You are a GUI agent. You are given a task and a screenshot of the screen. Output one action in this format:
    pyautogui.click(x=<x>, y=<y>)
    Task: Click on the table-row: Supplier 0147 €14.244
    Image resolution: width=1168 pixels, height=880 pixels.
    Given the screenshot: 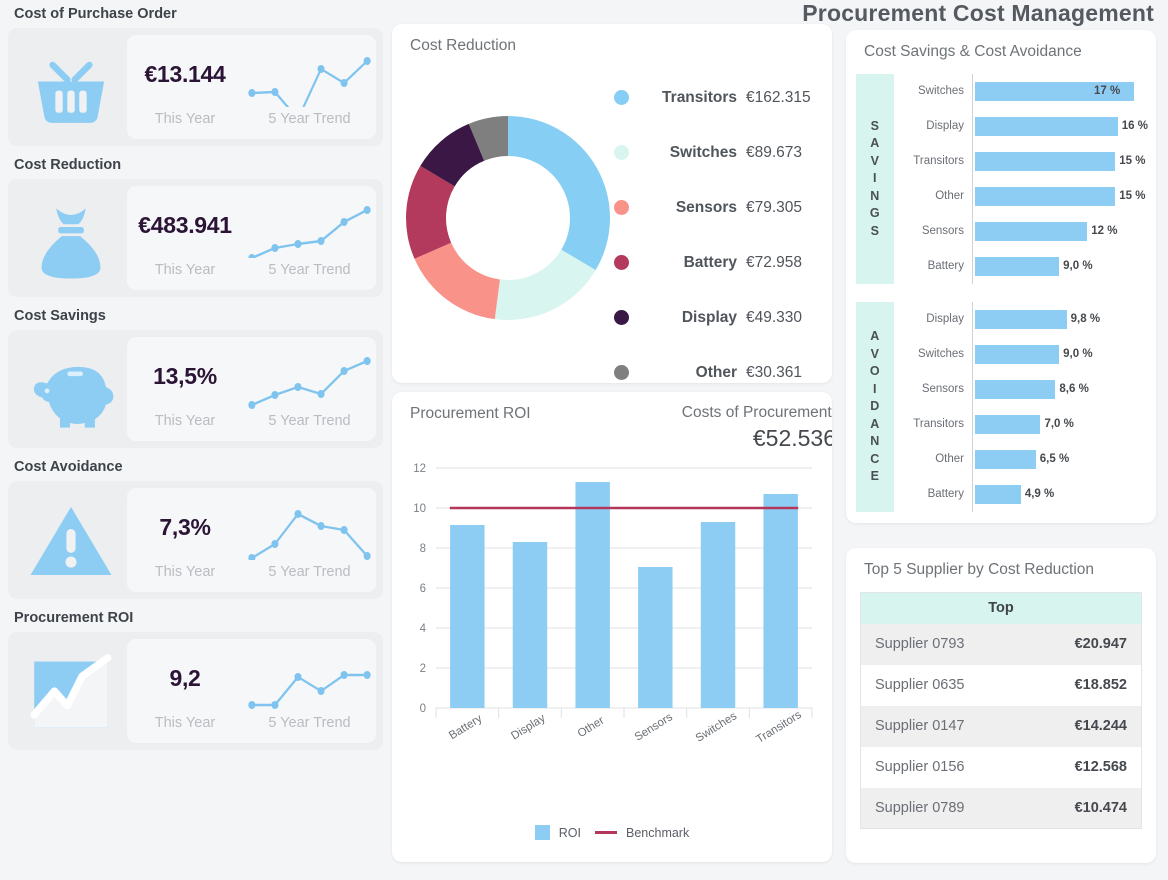 What is the action you would take?
    pyautogui.click(x=1001, y=726)
    